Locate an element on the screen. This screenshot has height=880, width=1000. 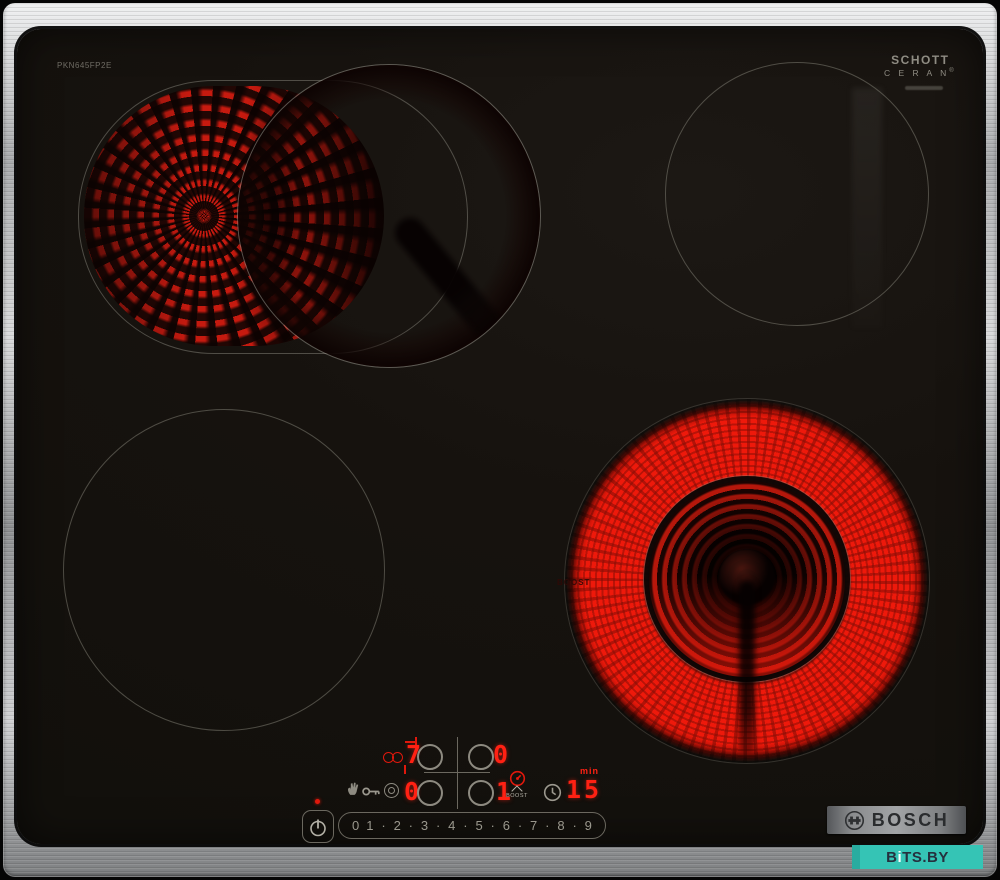
slider-level: 4 is located at coordinates (451, 825).